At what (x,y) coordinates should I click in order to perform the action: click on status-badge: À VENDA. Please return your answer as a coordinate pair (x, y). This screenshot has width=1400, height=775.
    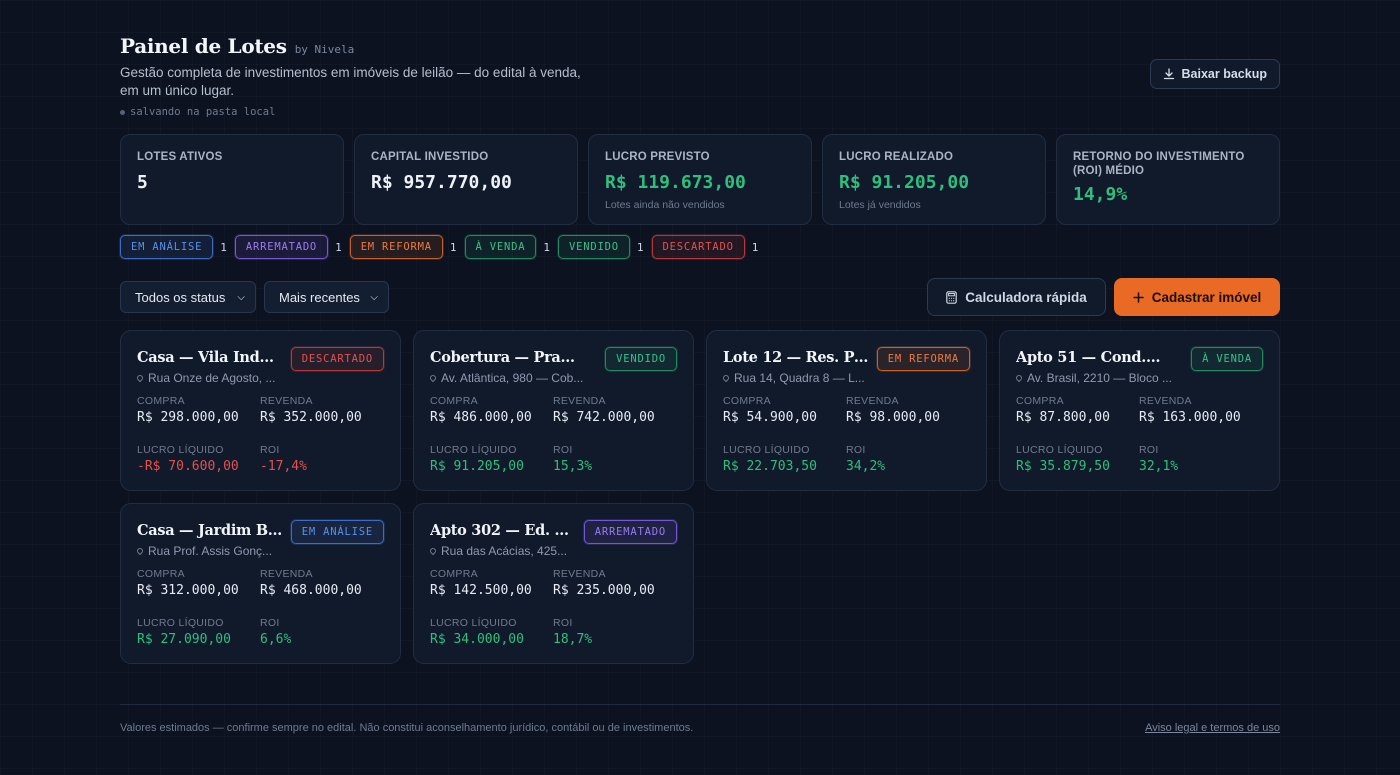
    Looking at the image, I should click on (1227, 359).